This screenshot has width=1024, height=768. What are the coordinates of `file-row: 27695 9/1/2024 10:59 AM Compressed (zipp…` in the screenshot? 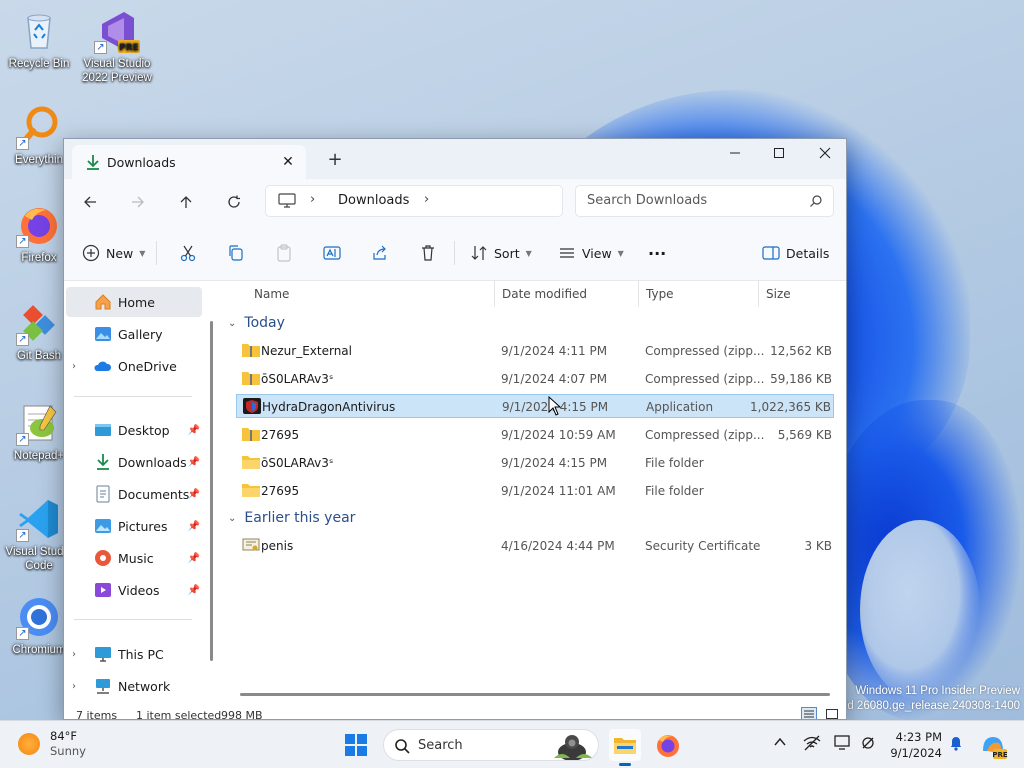 It's located at (535, 435).